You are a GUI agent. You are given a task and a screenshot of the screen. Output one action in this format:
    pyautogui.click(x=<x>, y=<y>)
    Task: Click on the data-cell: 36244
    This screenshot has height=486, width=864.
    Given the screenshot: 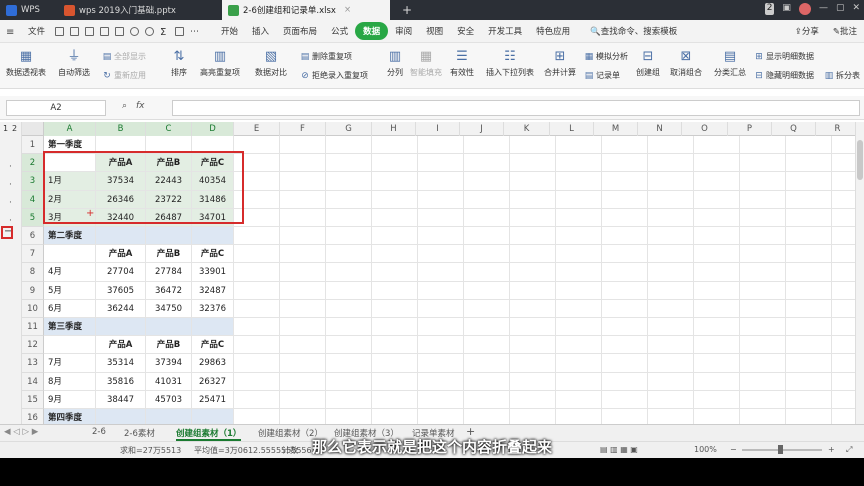 What is the action you would take?
    pyautogui.click(x=121, y=308)
    